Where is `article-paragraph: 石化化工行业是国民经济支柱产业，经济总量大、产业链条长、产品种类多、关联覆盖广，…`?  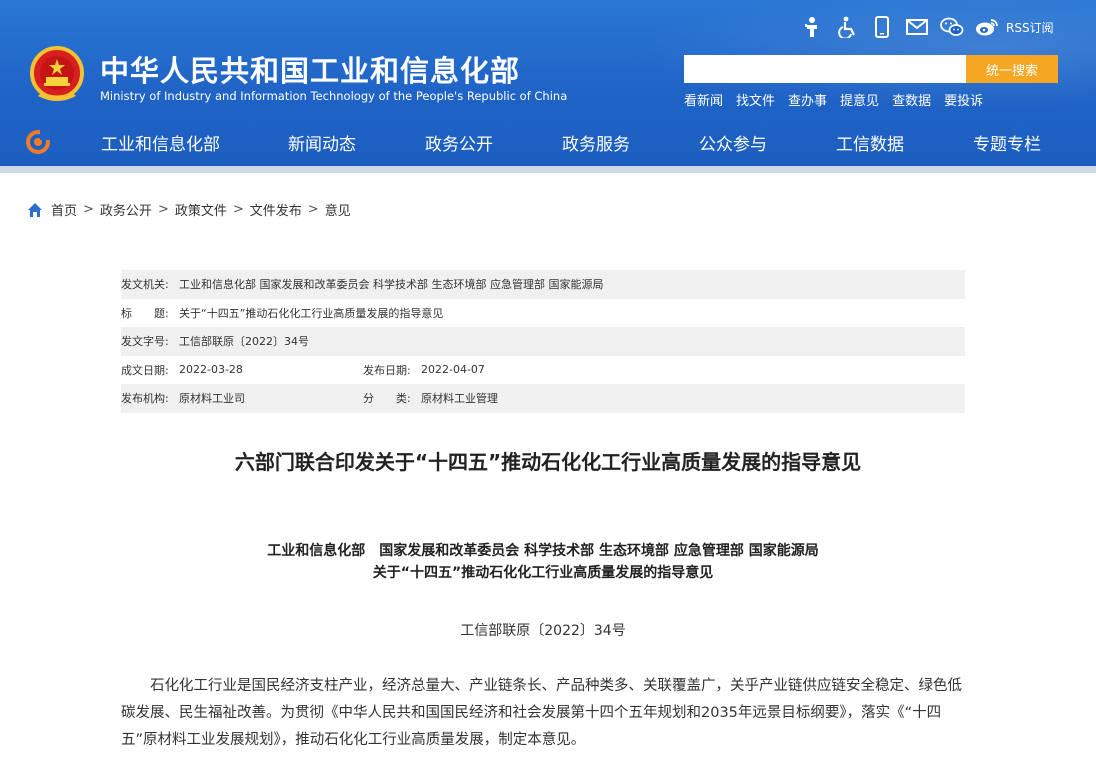
article-paragraph: 石化化工行业是国民经济支柱产业，经济总量大、产业链条长、产品种类多、关联覆盖广，… is located at coordinates (541, 713).